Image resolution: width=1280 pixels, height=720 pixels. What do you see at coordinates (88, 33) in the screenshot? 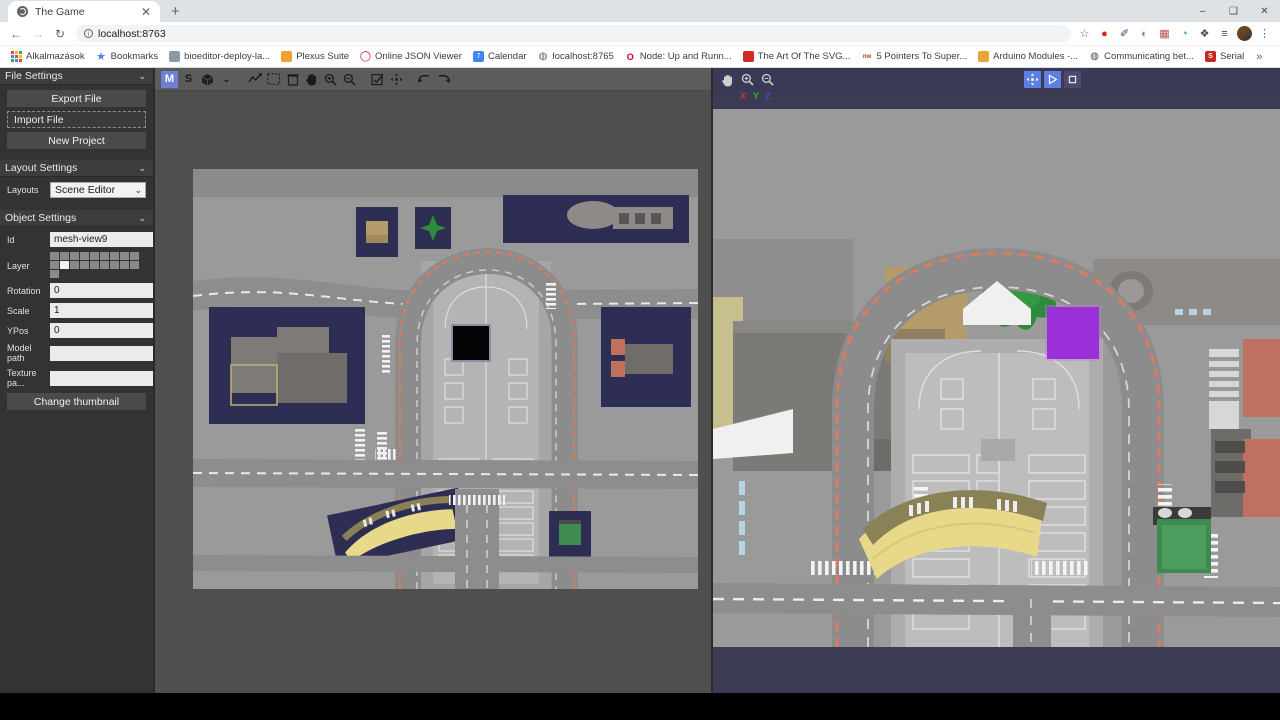
I see `site-info-icon: i` at bounding box center [88, 33].